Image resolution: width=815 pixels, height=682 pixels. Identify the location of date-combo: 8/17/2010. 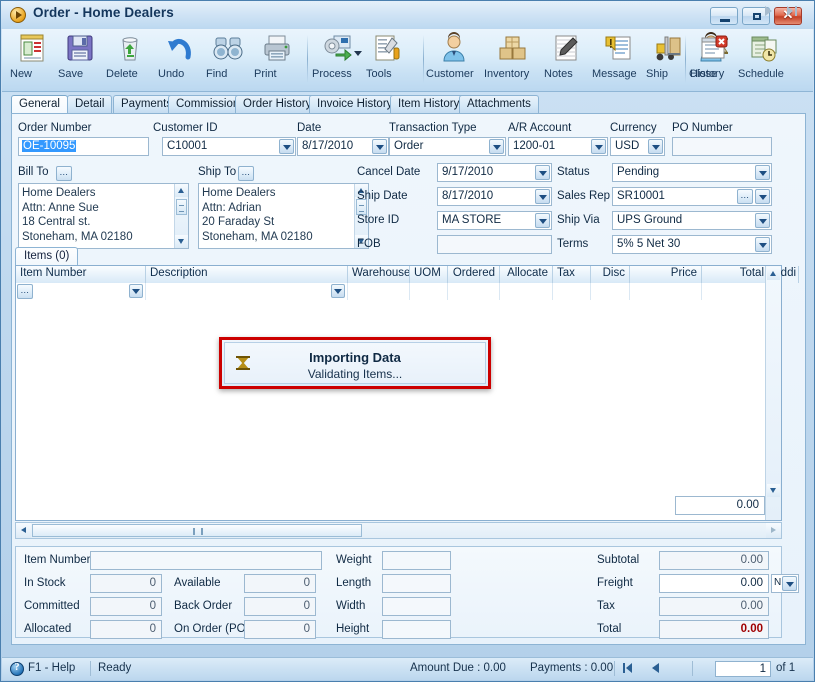
(343, 146).